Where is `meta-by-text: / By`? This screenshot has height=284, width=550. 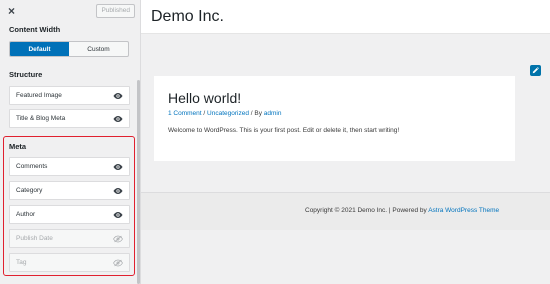 meta-by-text: / By is located at coordinates (256, 113).